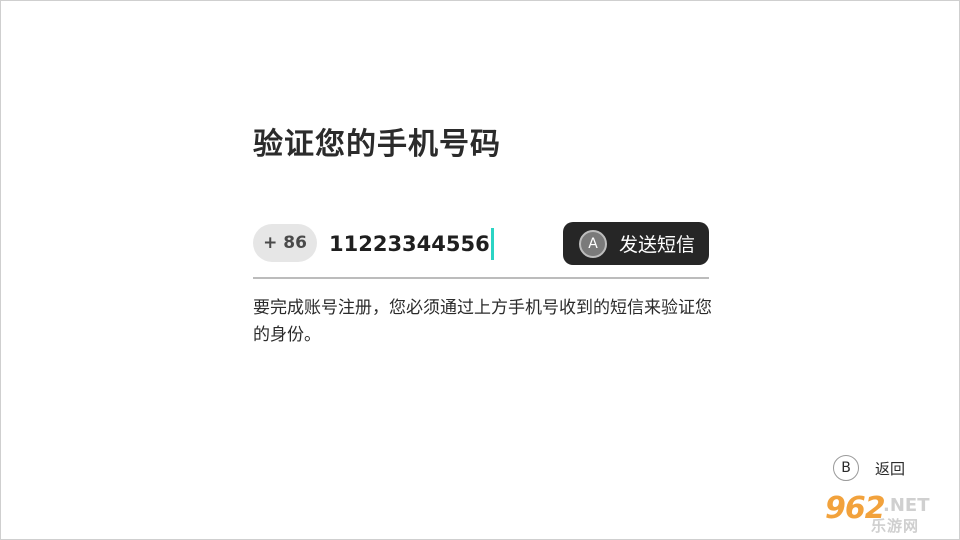 Image resolution: width=960 pixels, height=540 pixels. I want to click on watermark-site-name: 乐游网, so click(895, 526).